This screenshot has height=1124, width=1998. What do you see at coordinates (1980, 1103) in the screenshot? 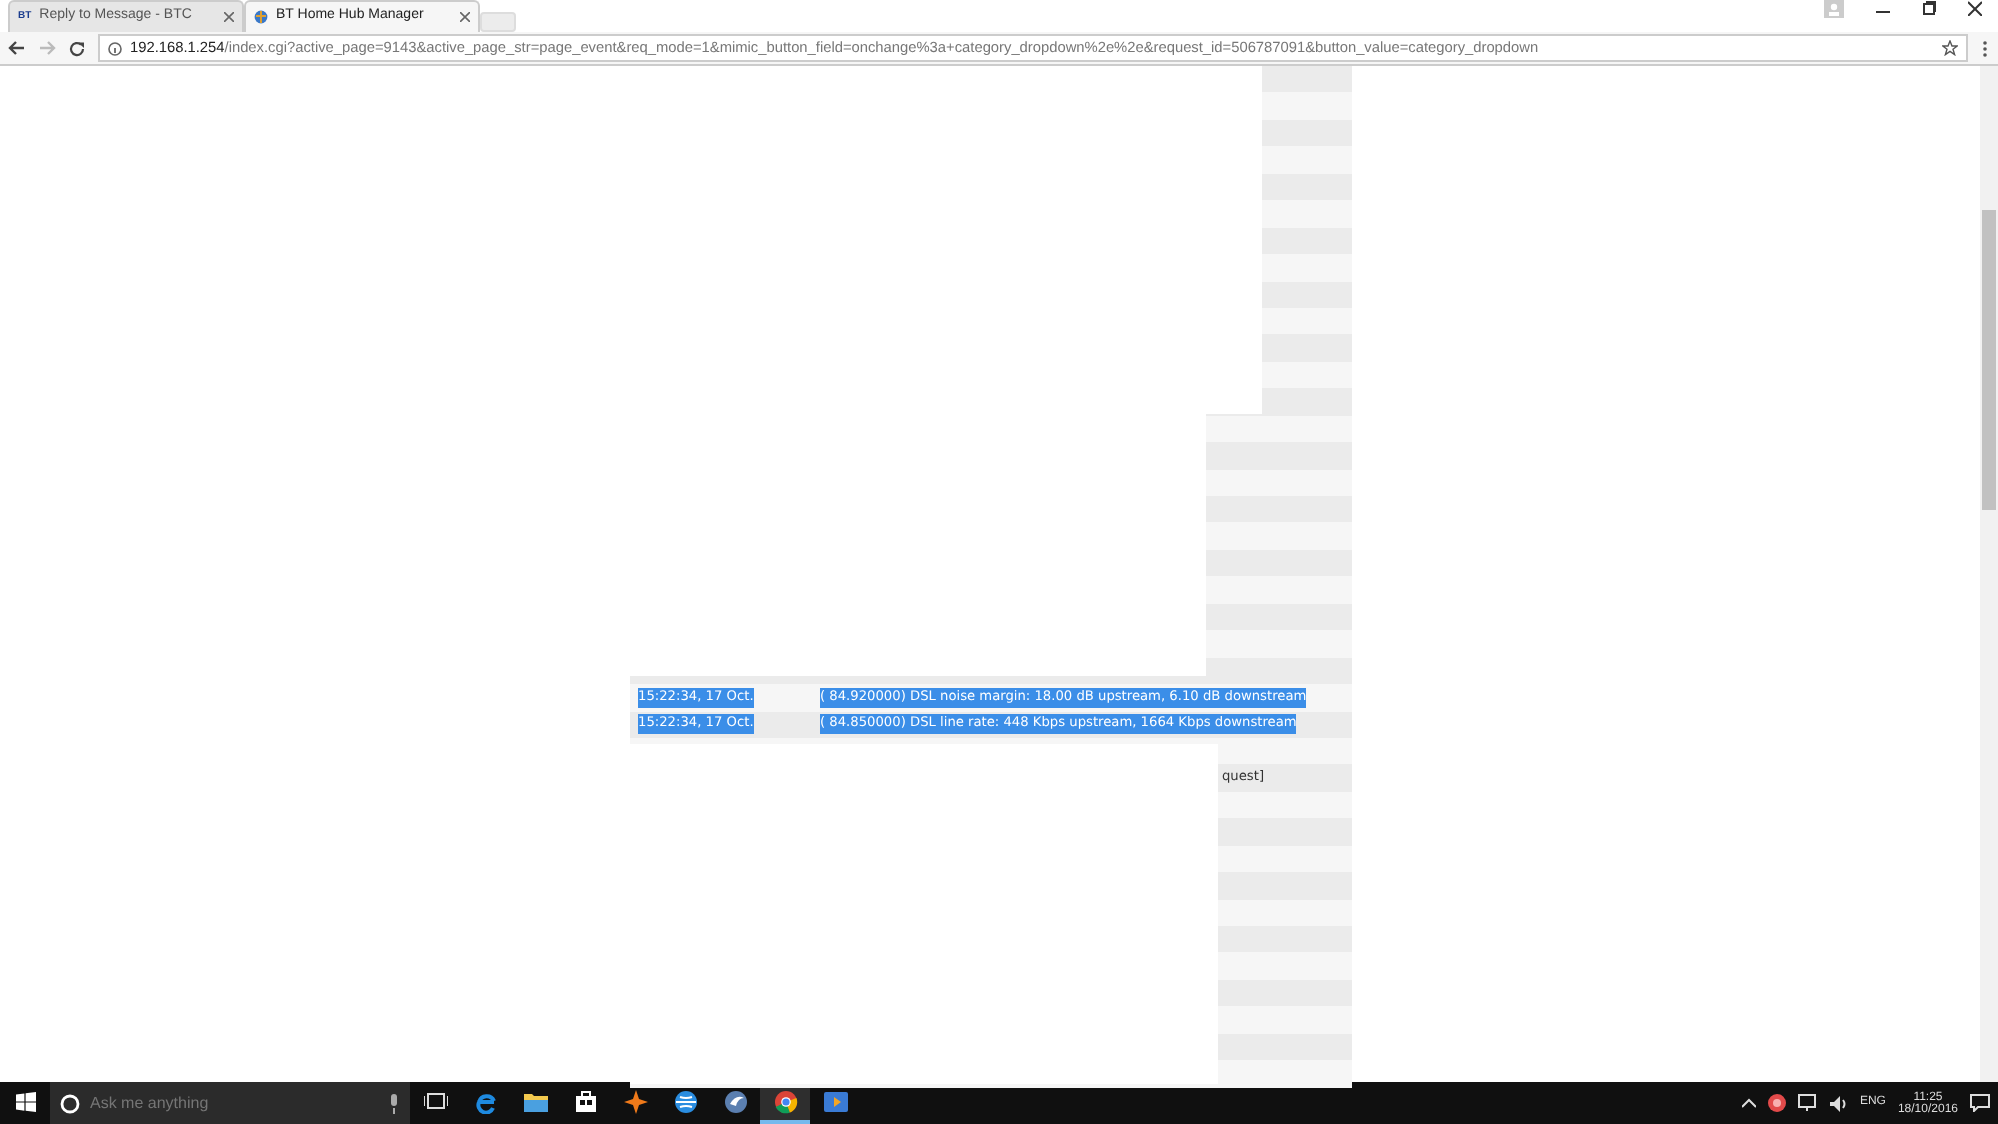
I see `notification-icon` at bounding box center [1980, 1103].